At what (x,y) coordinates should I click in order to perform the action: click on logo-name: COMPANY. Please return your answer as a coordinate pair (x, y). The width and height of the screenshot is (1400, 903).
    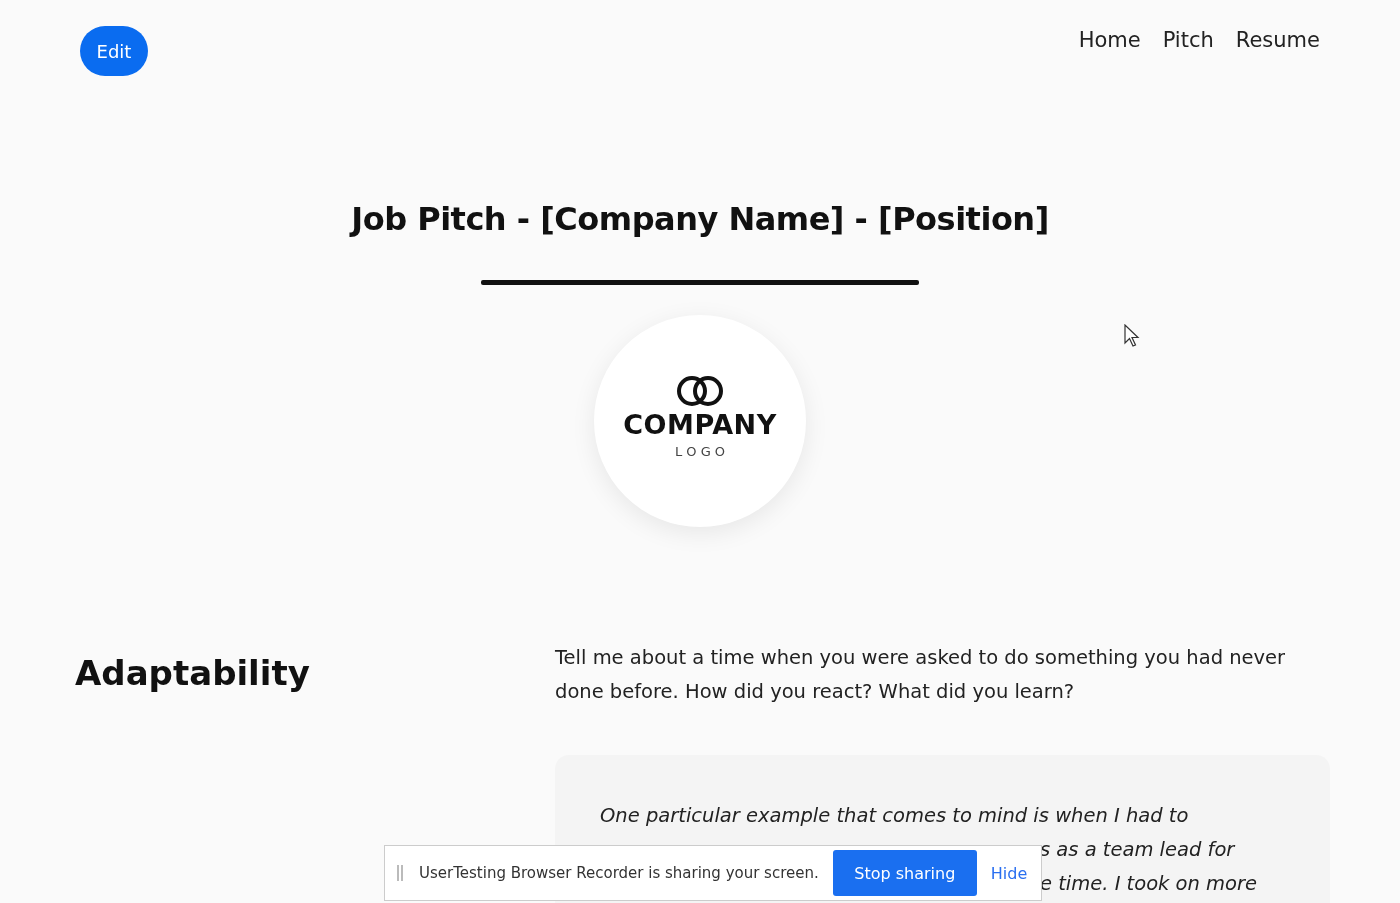
    Looking at the image, I should click on (700, 424).